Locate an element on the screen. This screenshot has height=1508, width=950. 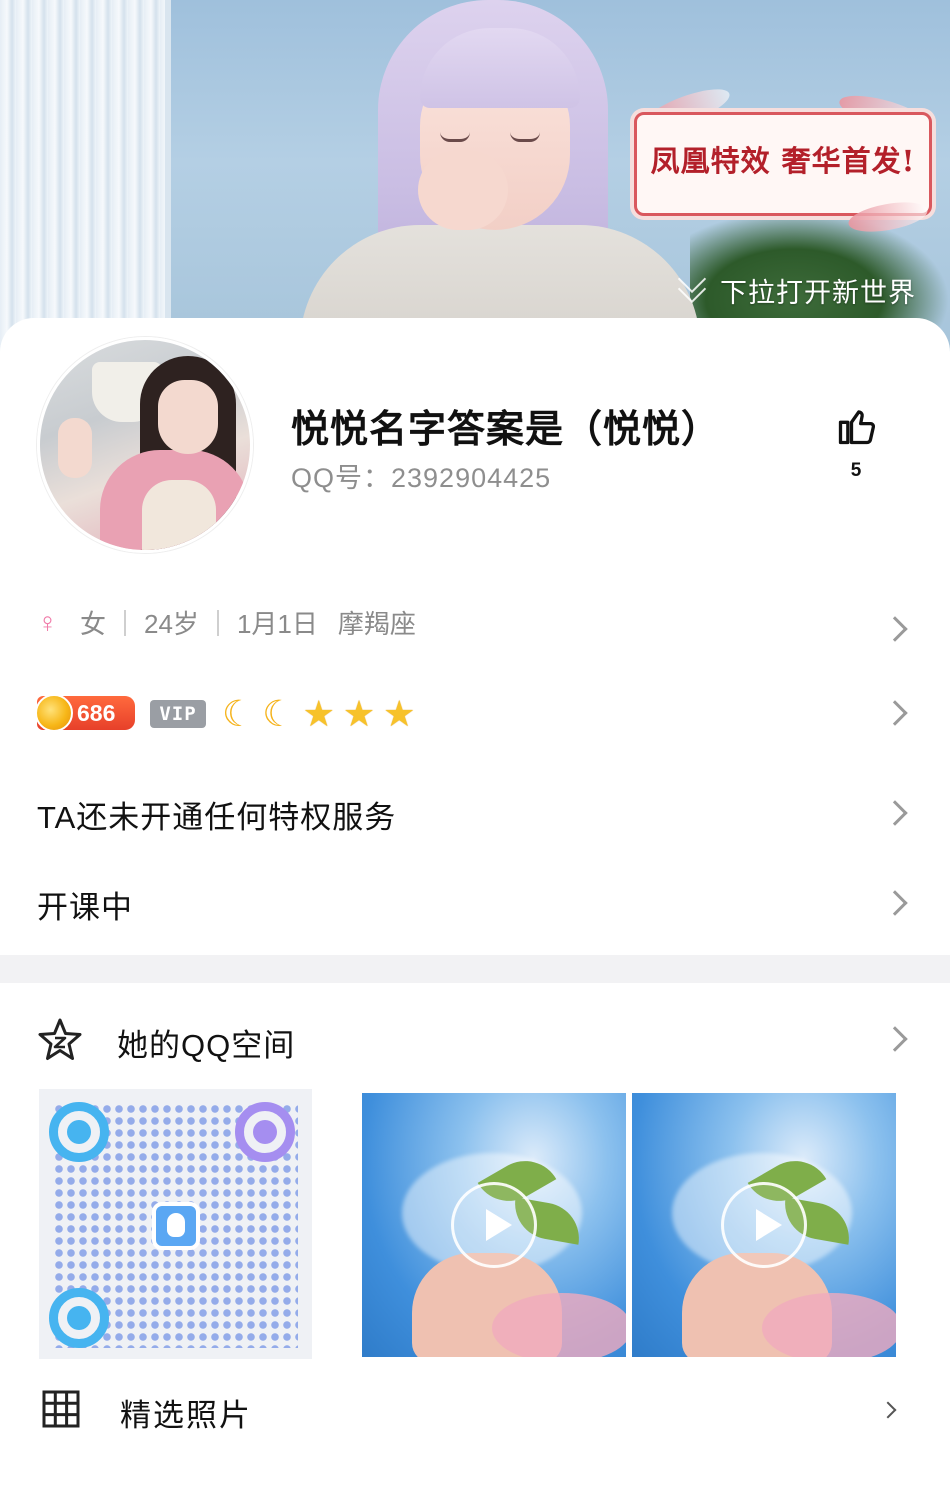
pulldown-hint: 下拉打开新世界 is located at coordinates (796, 286).